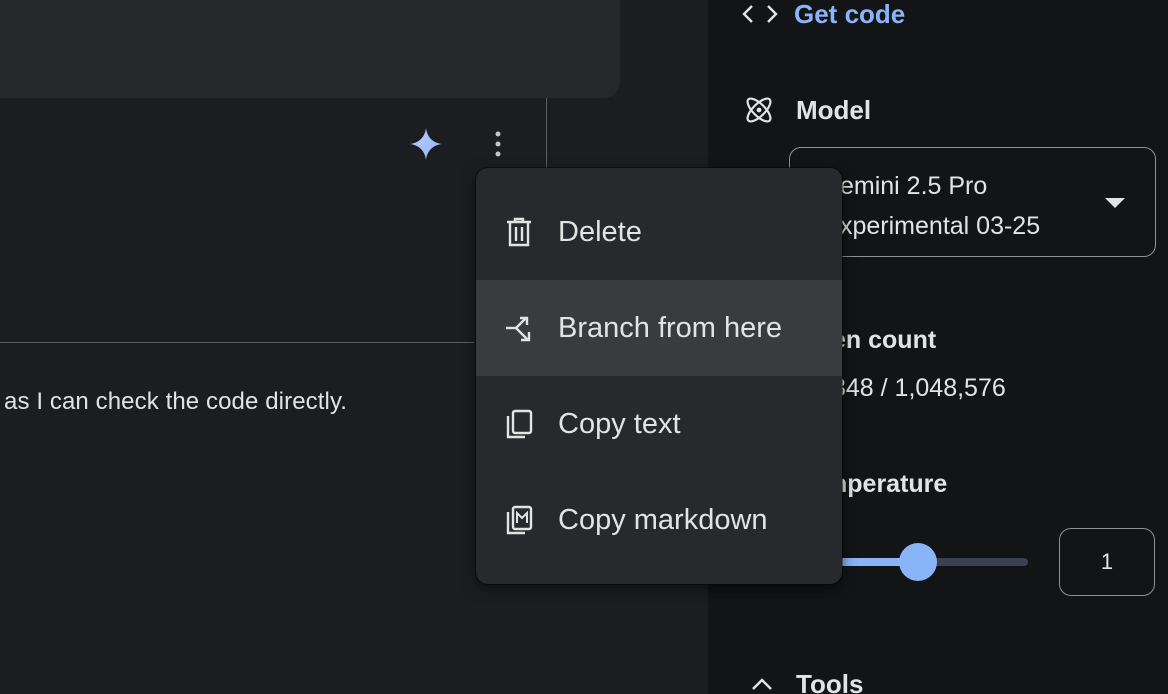  What do you see at coordinates (426, 144) in the screenshot?
I see `gemini-spark-icon` at bounding box center [426, 144].